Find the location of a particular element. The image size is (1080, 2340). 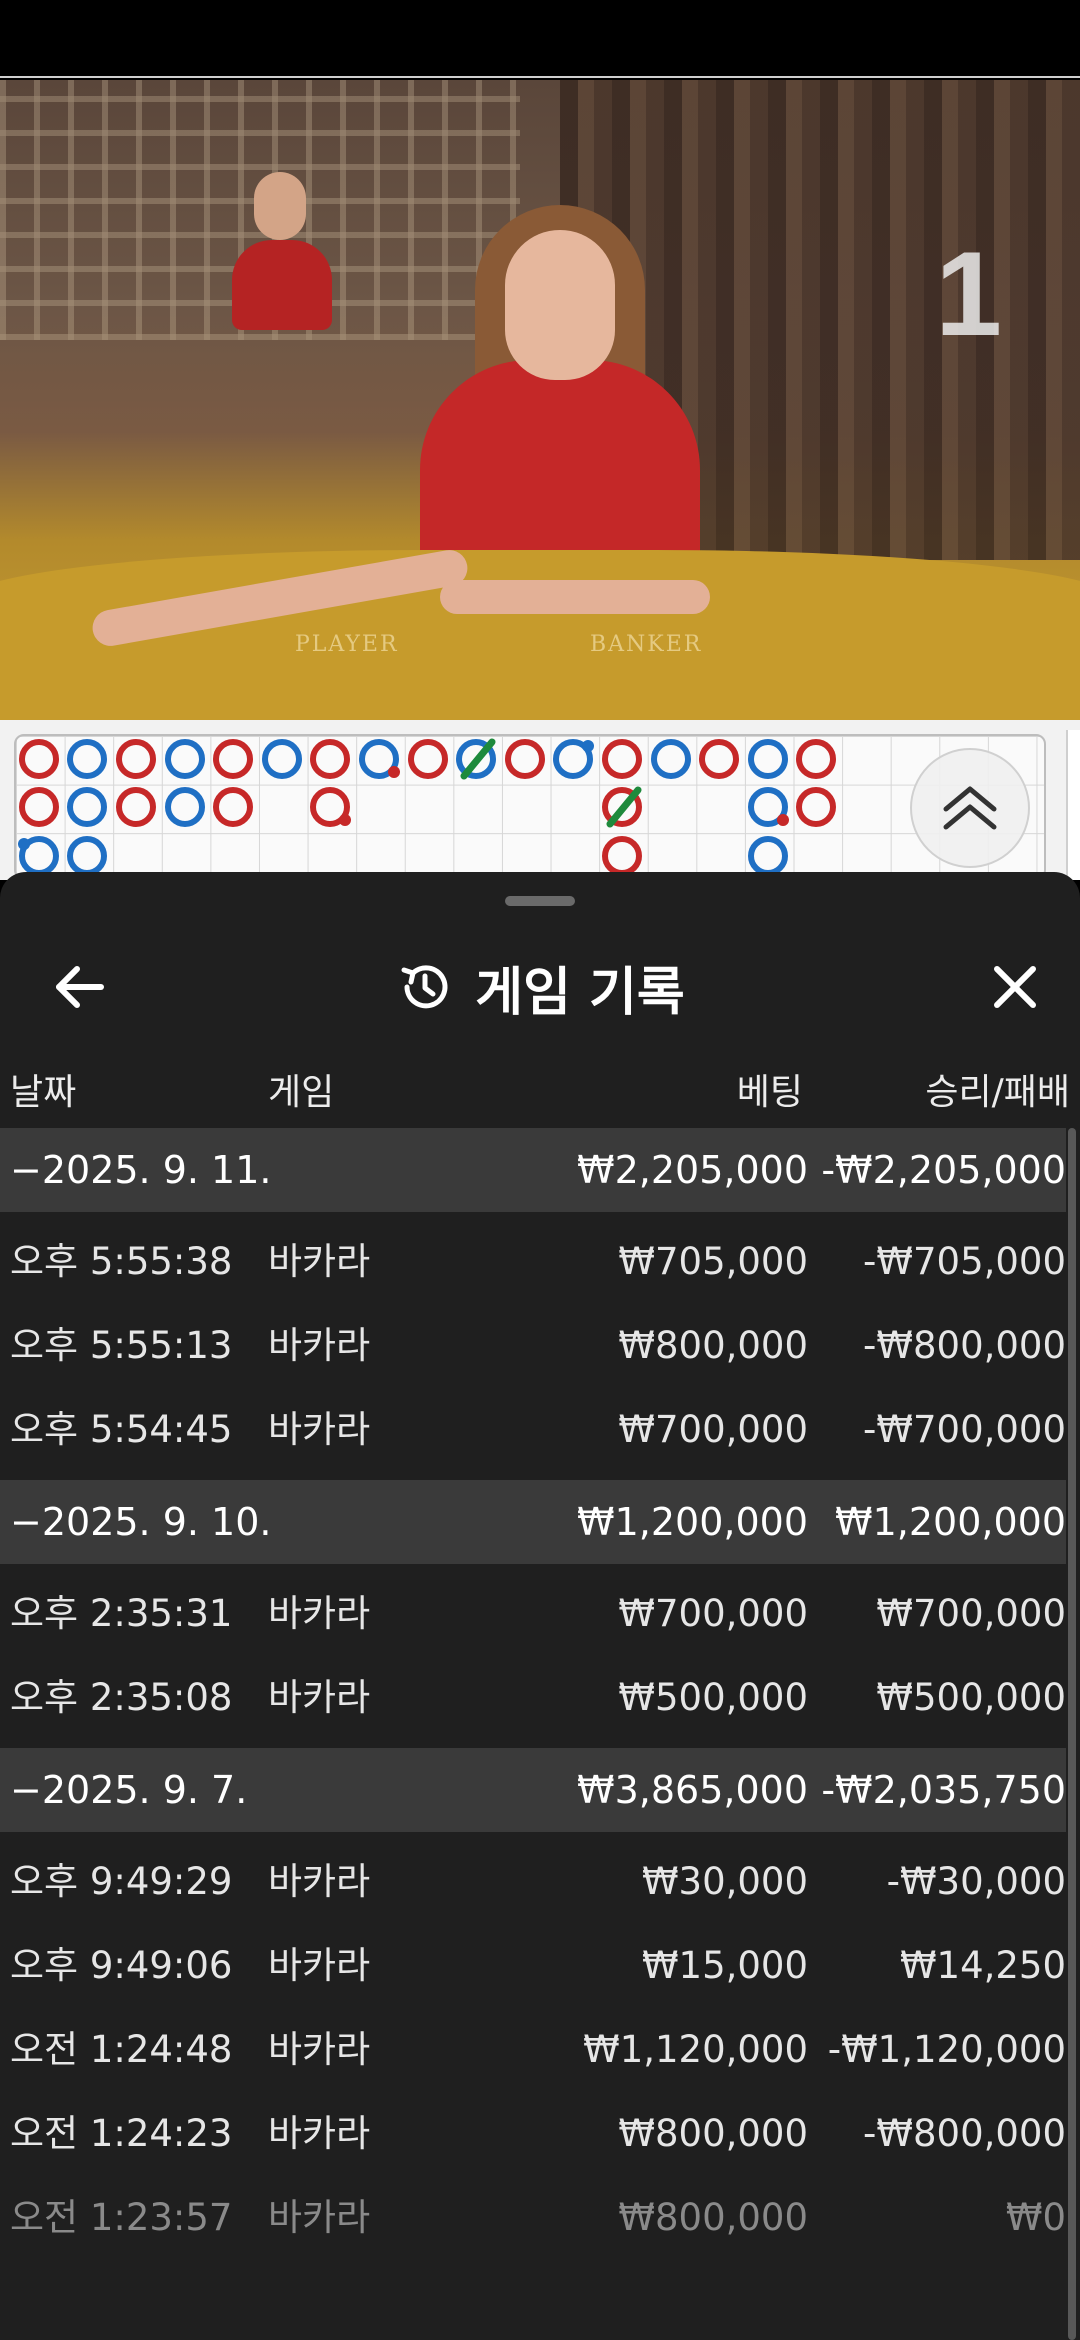

close-button is located at coordinates (1015, 987).